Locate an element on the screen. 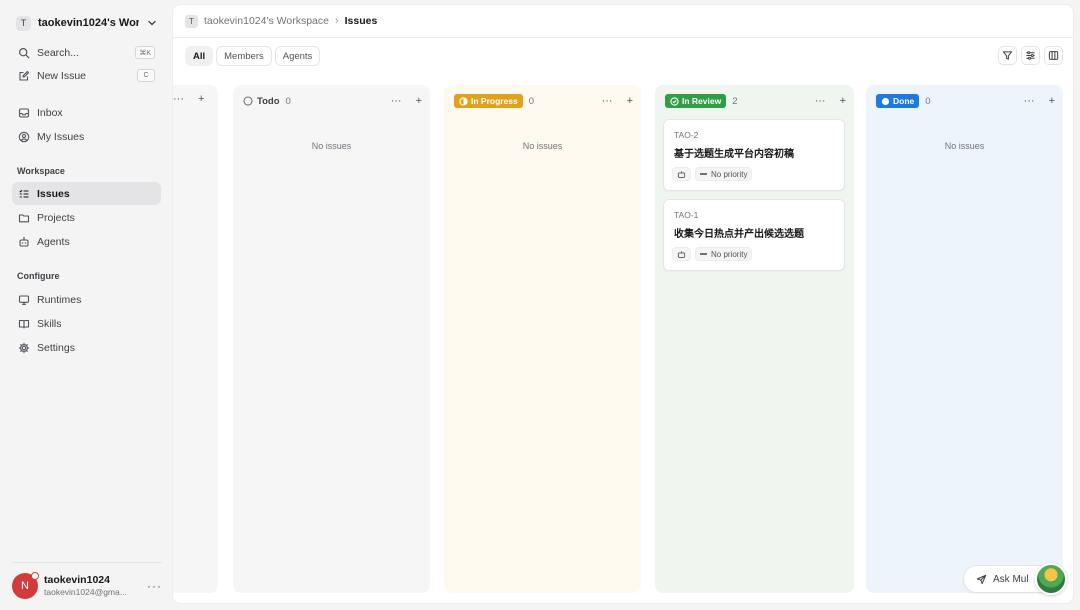  workspace-badge: T is located at coordinates (23, 23).